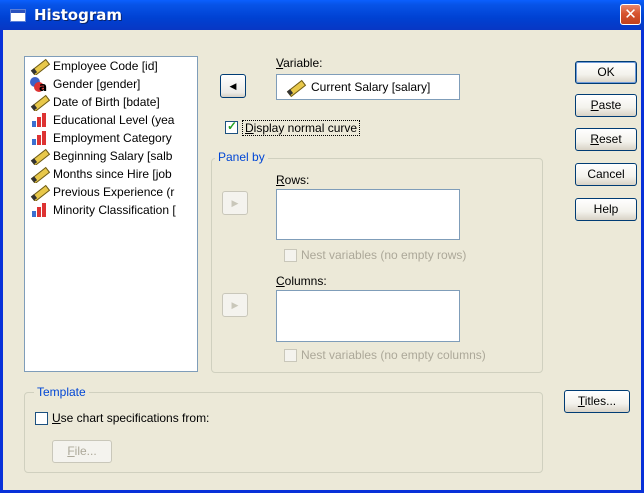  What do you see at coordinates (606, 105) in the screenshot?
I see `paste-button: Paste` at bounding box center [606, 105].